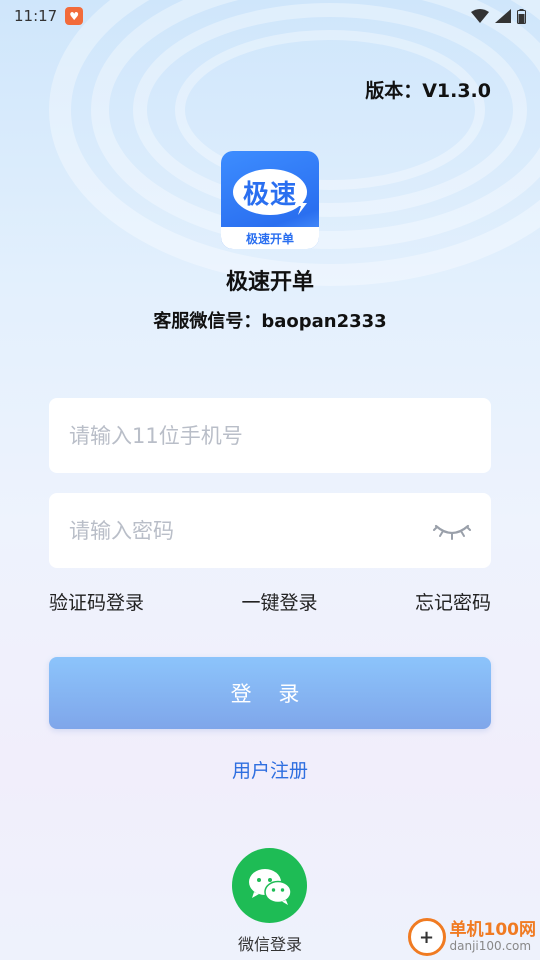  What do you see at coordinates (270, 321) in the screenshot?
I see `service-wechat-id: 客服微信号：baopan2333` at bounding box center [270, 321].